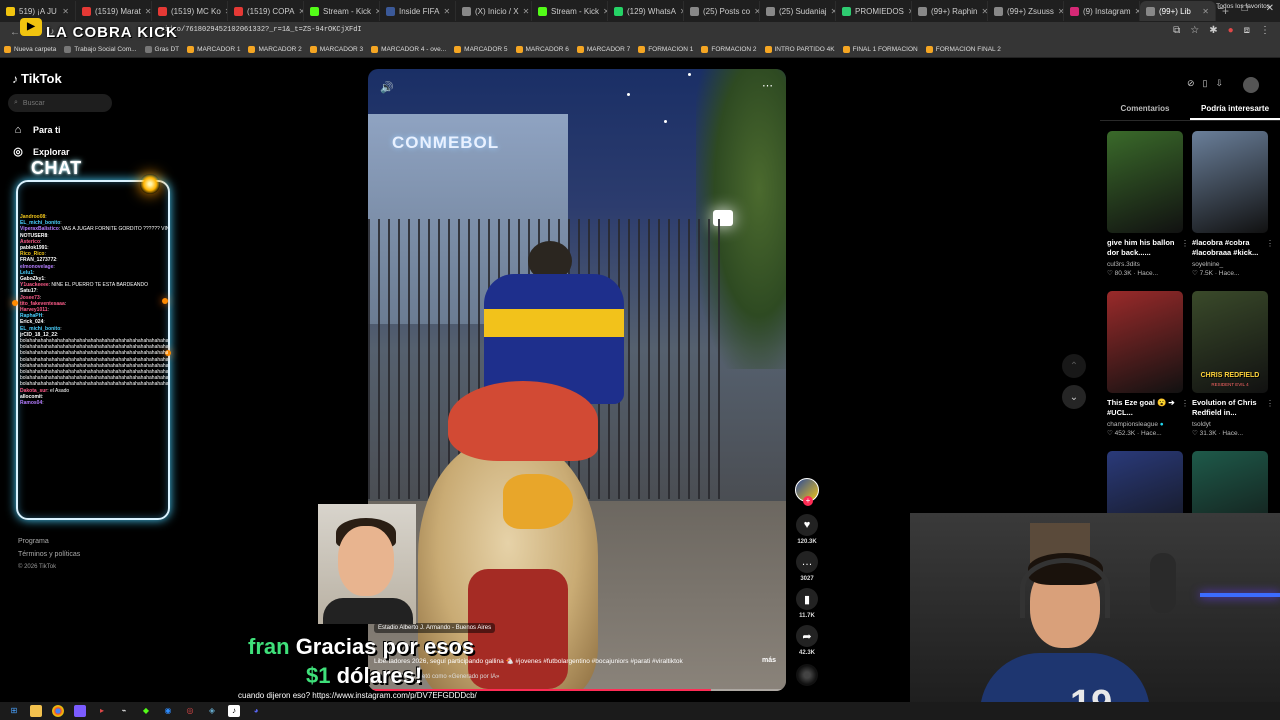 The height and width of the screenshot is (720, 1280). I want to click on chat-username: Satu17, so click(28, 291).